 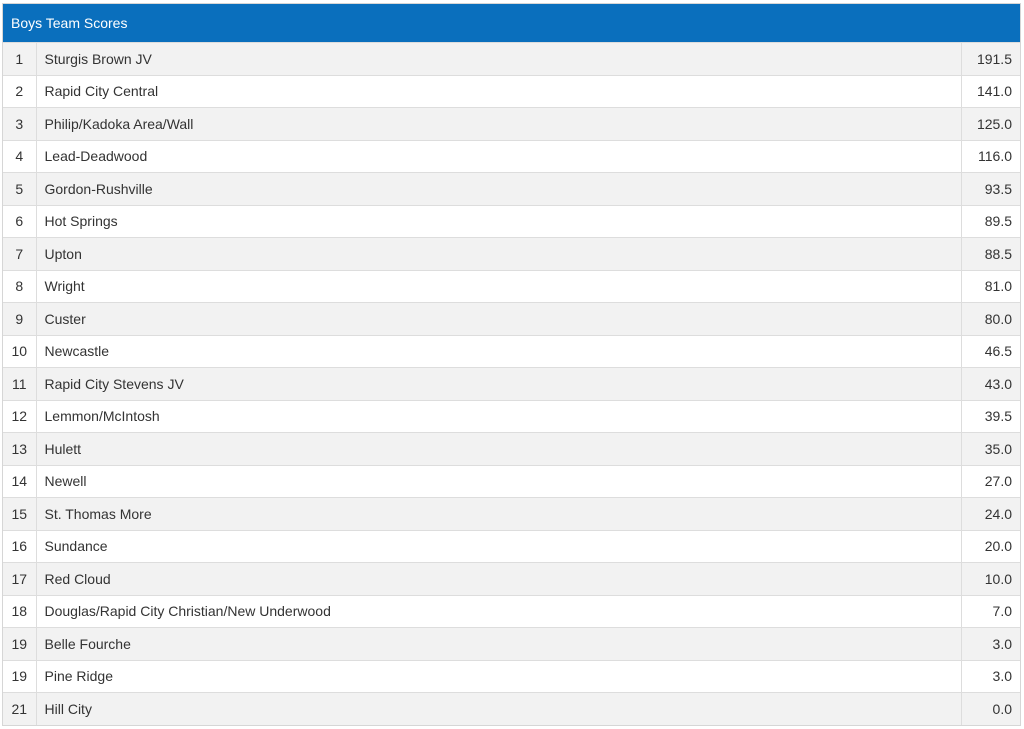 I want to click on score-cell: 93.5, so click(x=990, y=188).